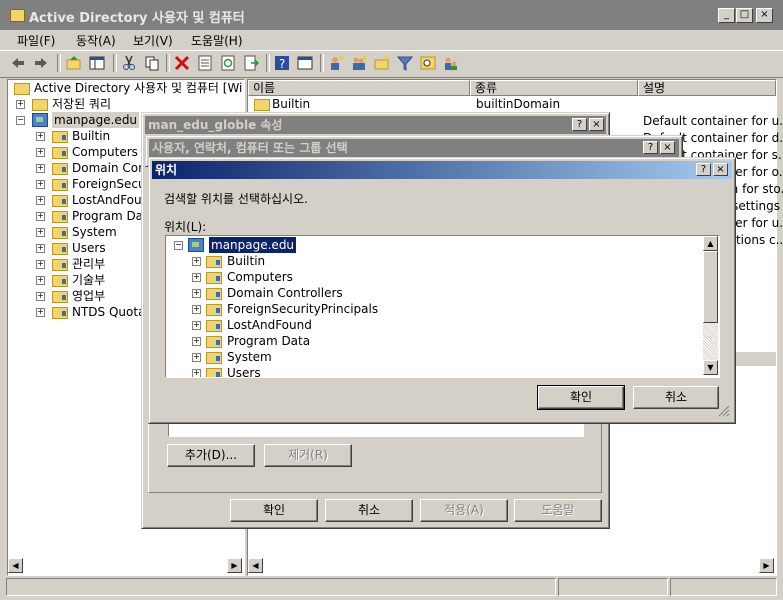  What do you see at coordinates (720, 169) in the screenshot?
I see `location-close-button: ×` at bounding box center [720, 169].